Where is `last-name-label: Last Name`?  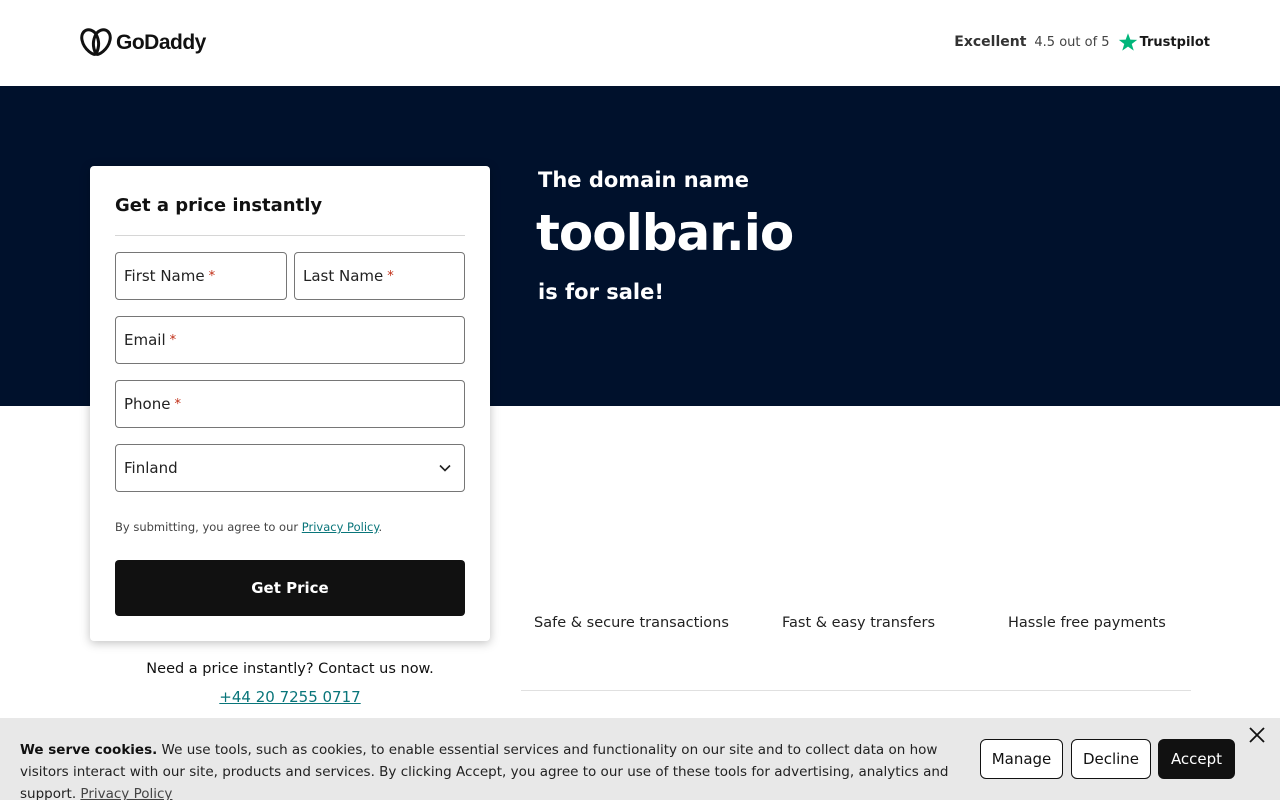 last-name-label: Last Name is located at coordinates (343, 276).